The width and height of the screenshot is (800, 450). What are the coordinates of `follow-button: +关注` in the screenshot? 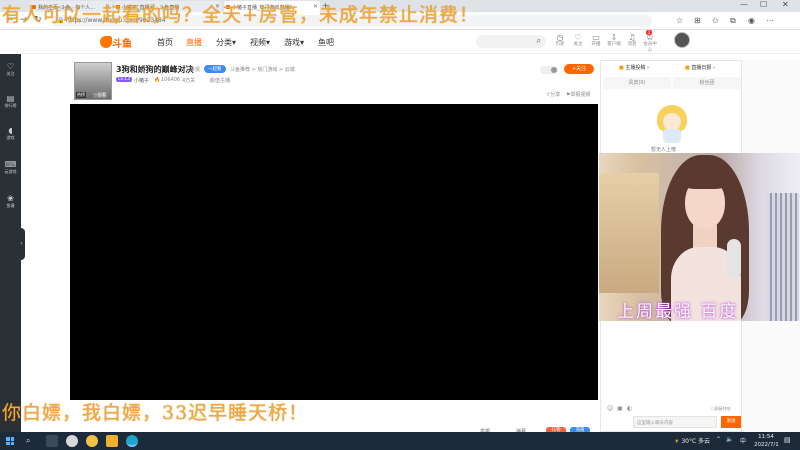 It's located at (579, 69).